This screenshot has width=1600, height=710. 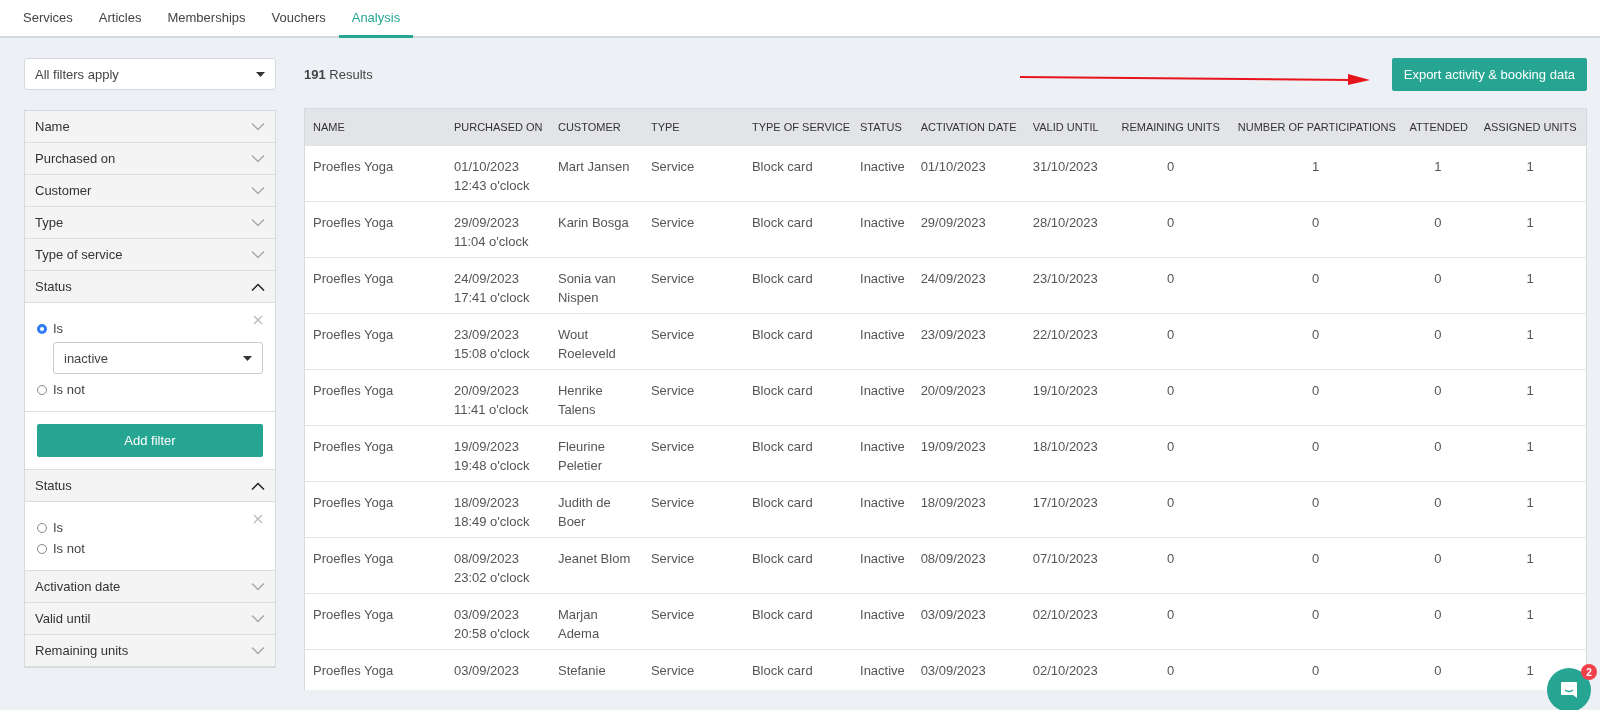 What do you see at coordinates (968, 127) in the screenshot?
I see `column-header: ACTIVATION DATE` at bounding box center [968, 127].